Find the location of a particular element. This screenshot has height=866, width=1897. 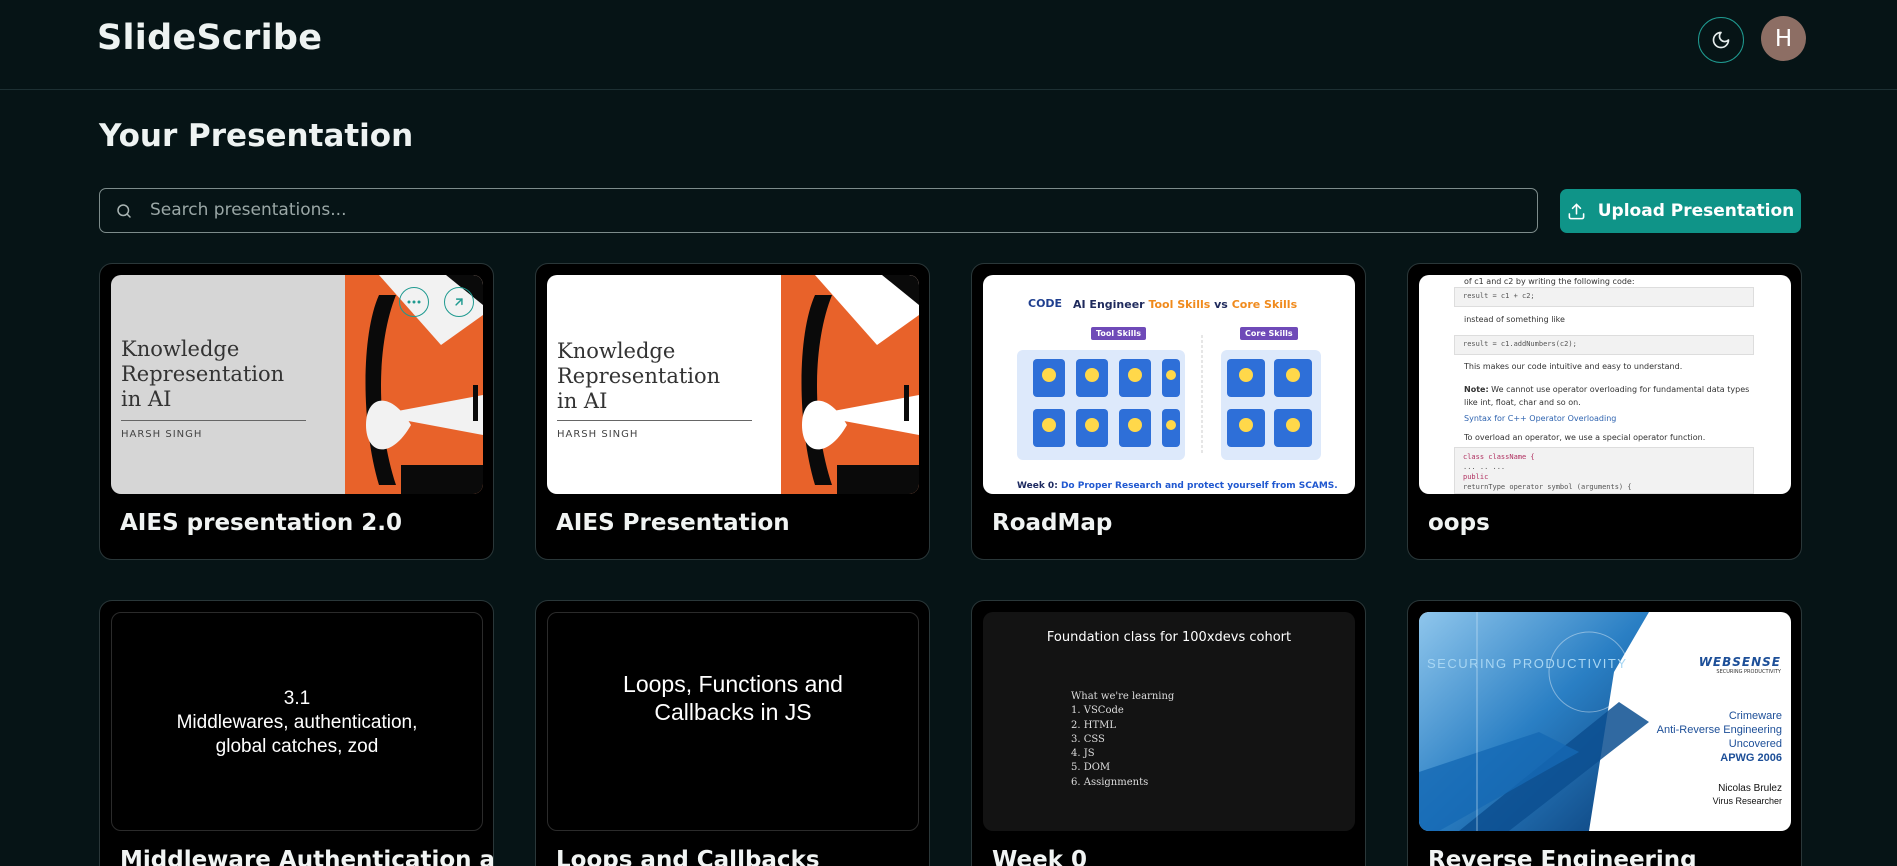

app-brand: SlideScribe is located at coordinates (209, 38).